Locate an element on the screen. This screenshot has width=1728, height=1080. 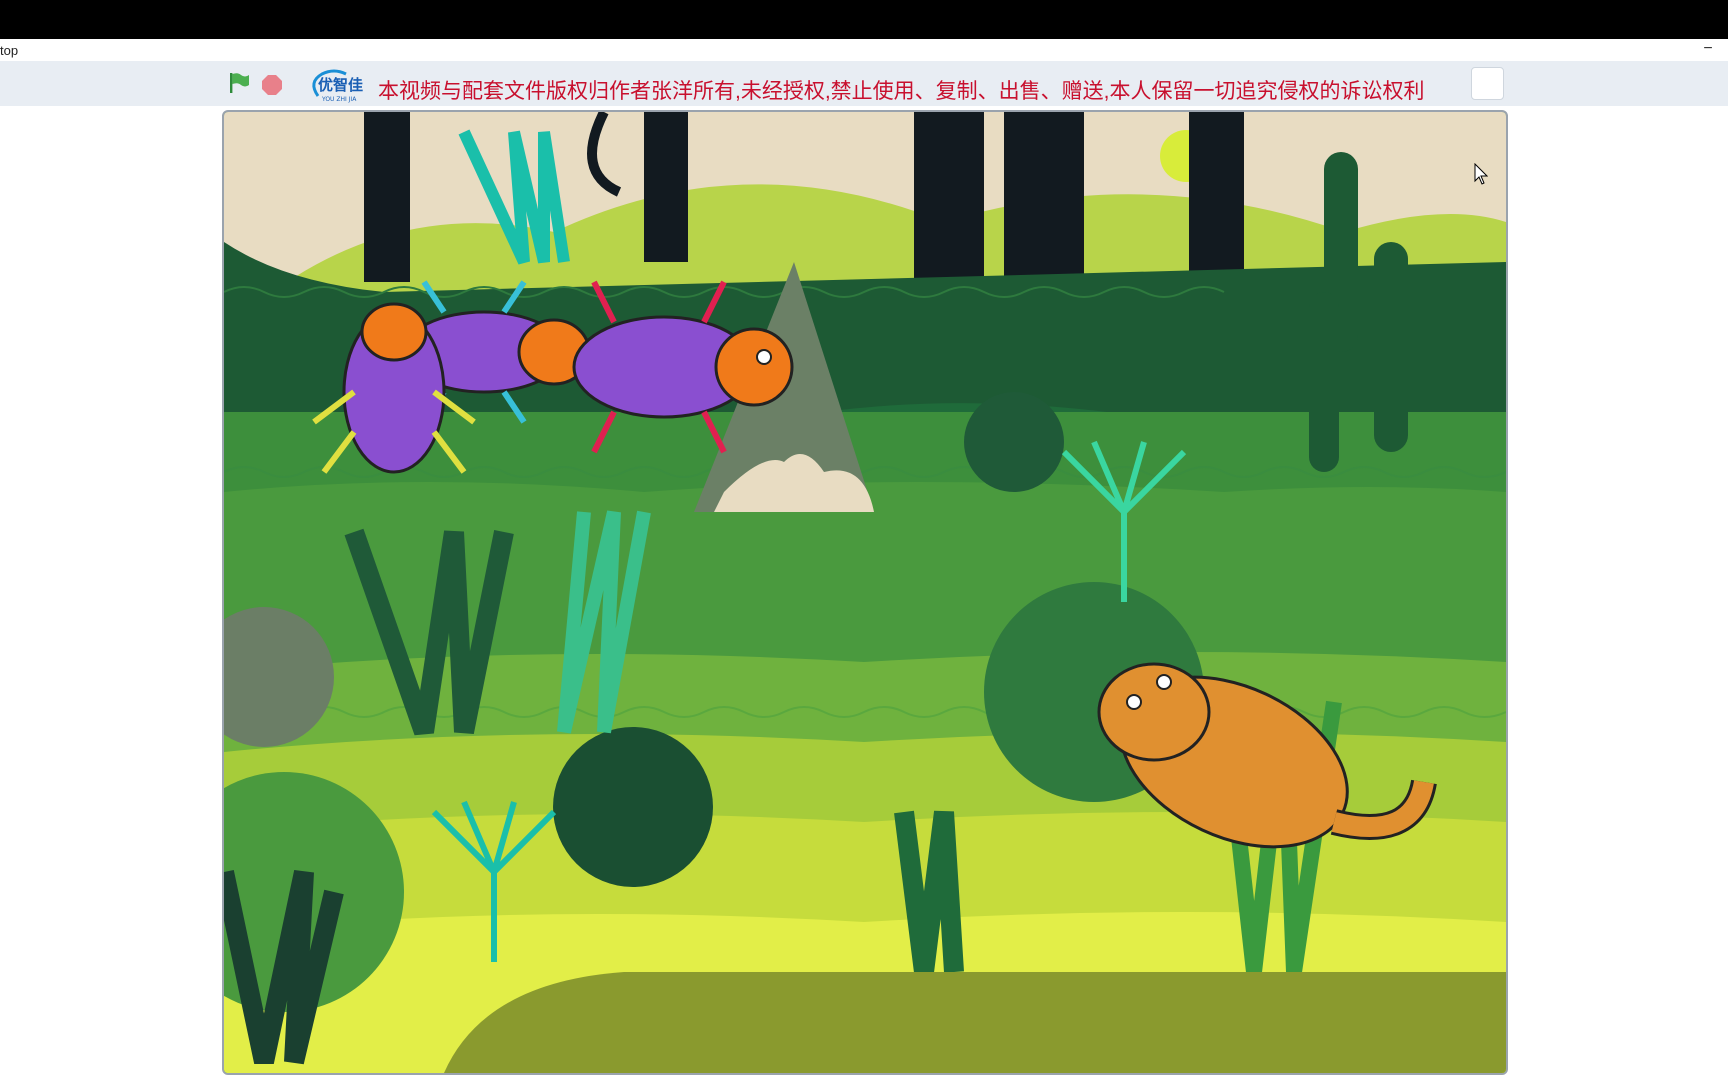
mouse-pointer-icon is located at coordinates (1481, 174).